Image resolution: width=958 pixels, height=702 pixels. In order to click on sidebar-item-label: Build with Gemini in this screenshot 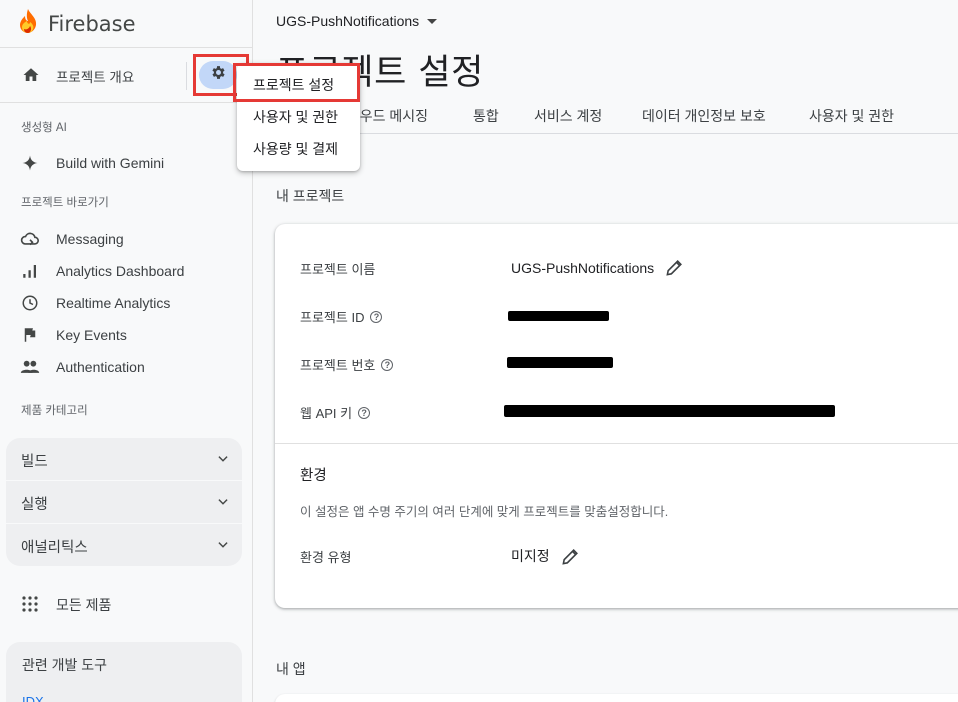, I will do `click(110, 163)`.